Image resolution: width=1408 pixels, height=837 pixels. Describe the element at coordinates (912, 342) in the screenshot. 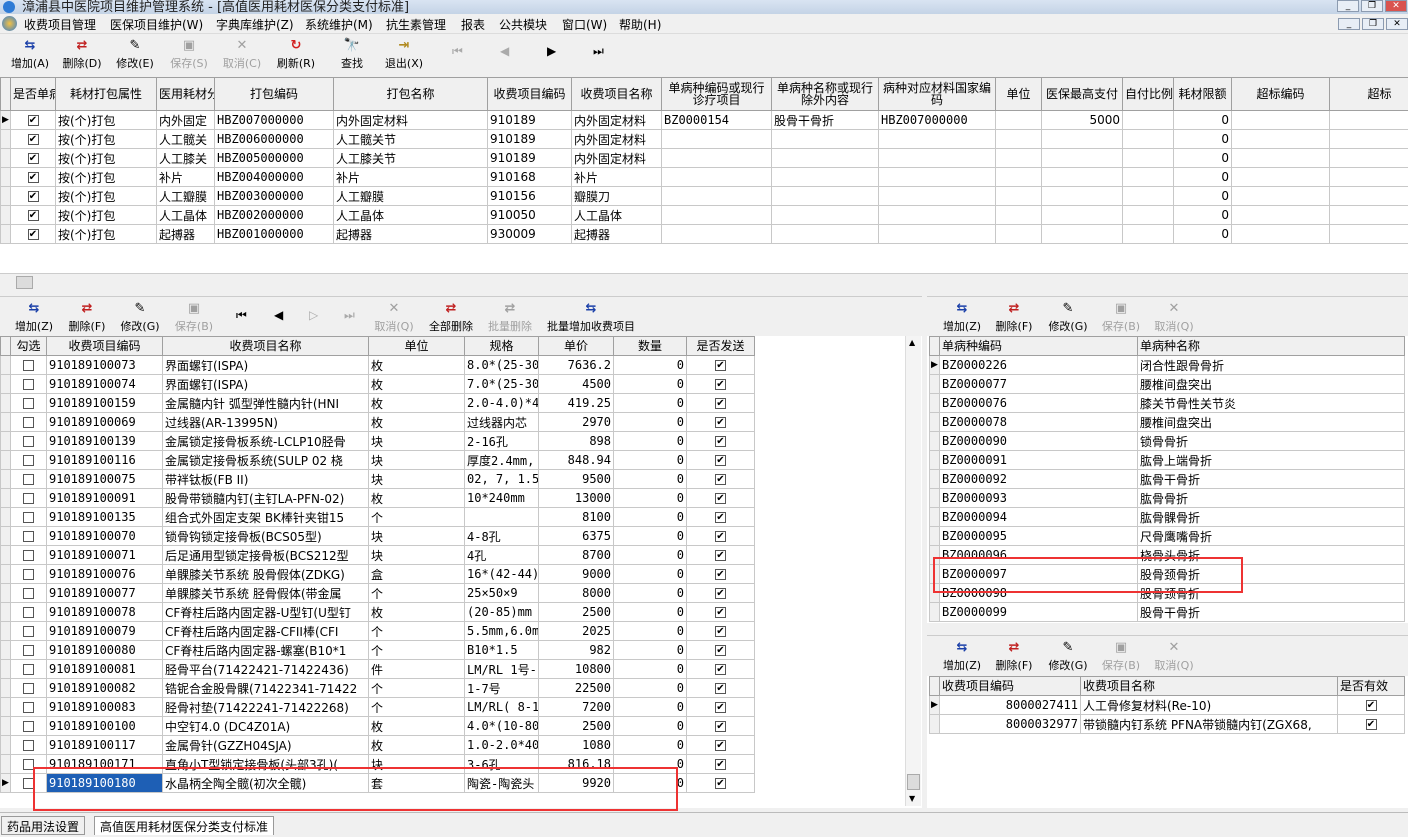

I see `scroll-up-icon: ▲` at that location.